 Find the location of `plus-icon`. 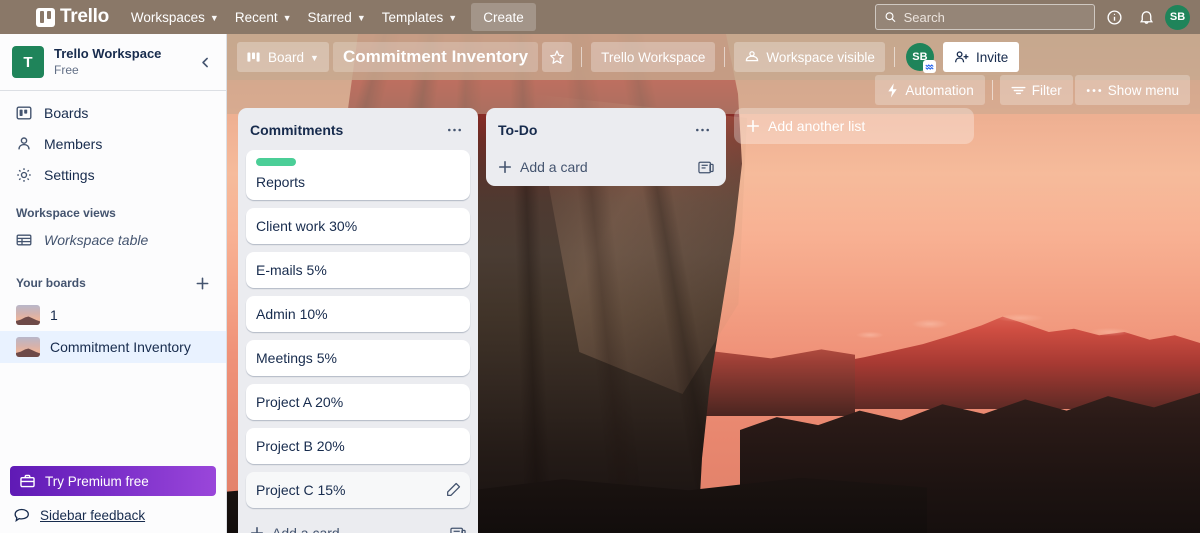

plus-icon is located at coordinates (505, 167).